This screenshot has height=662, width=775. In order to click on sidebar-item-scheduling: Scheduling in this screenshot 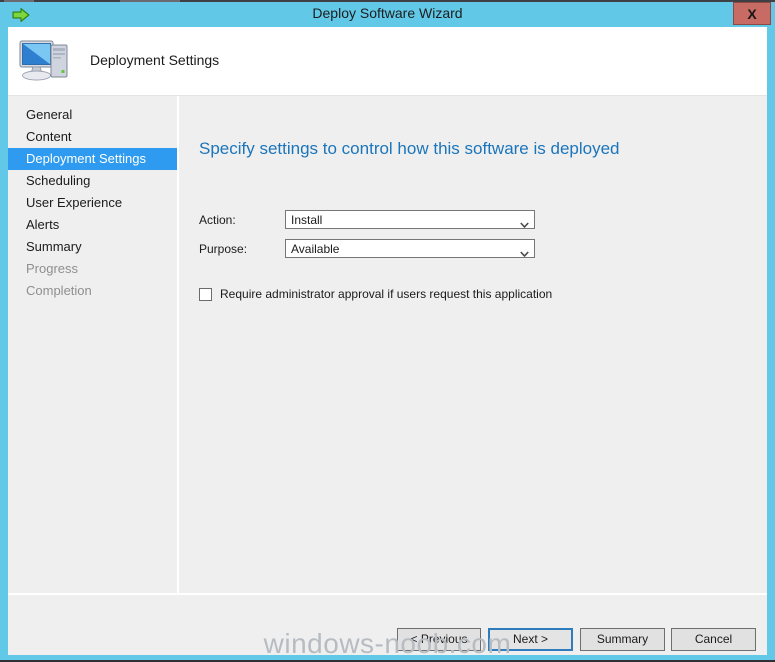, I will do `click(92, 181)`.